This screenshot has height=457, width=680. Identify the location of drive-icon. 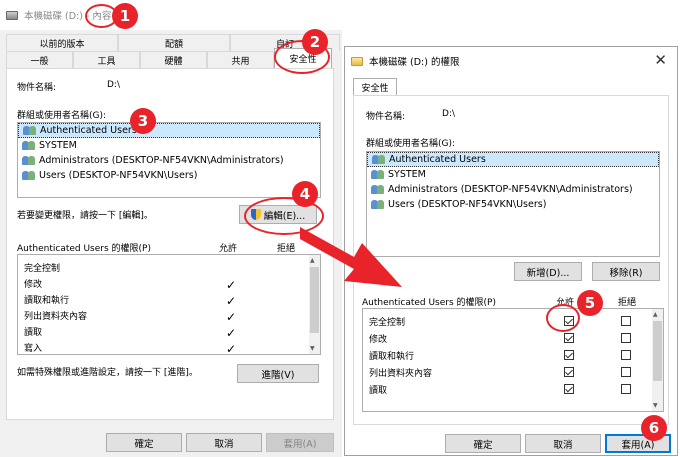
(12, 15).